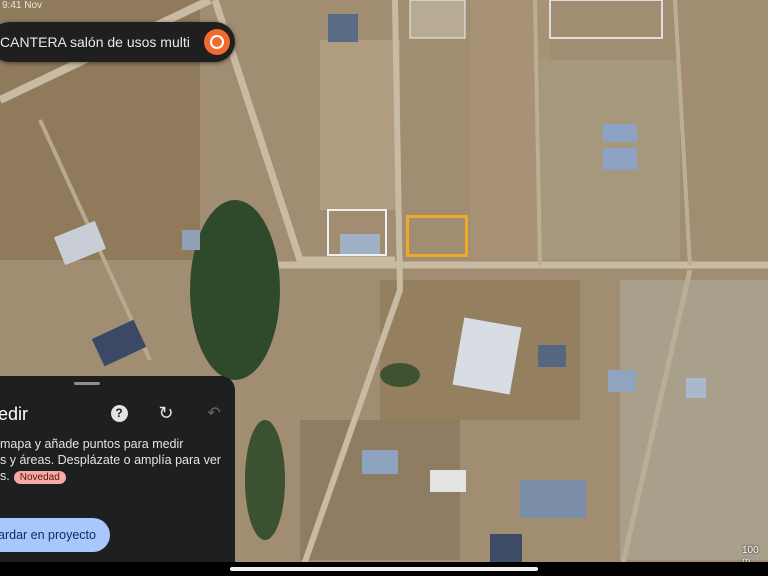 This screenshot has height=576, width=768. Describe the element at coordinates (214, 413) in the screenshot. I see `undo-icon: ↶` at that location.